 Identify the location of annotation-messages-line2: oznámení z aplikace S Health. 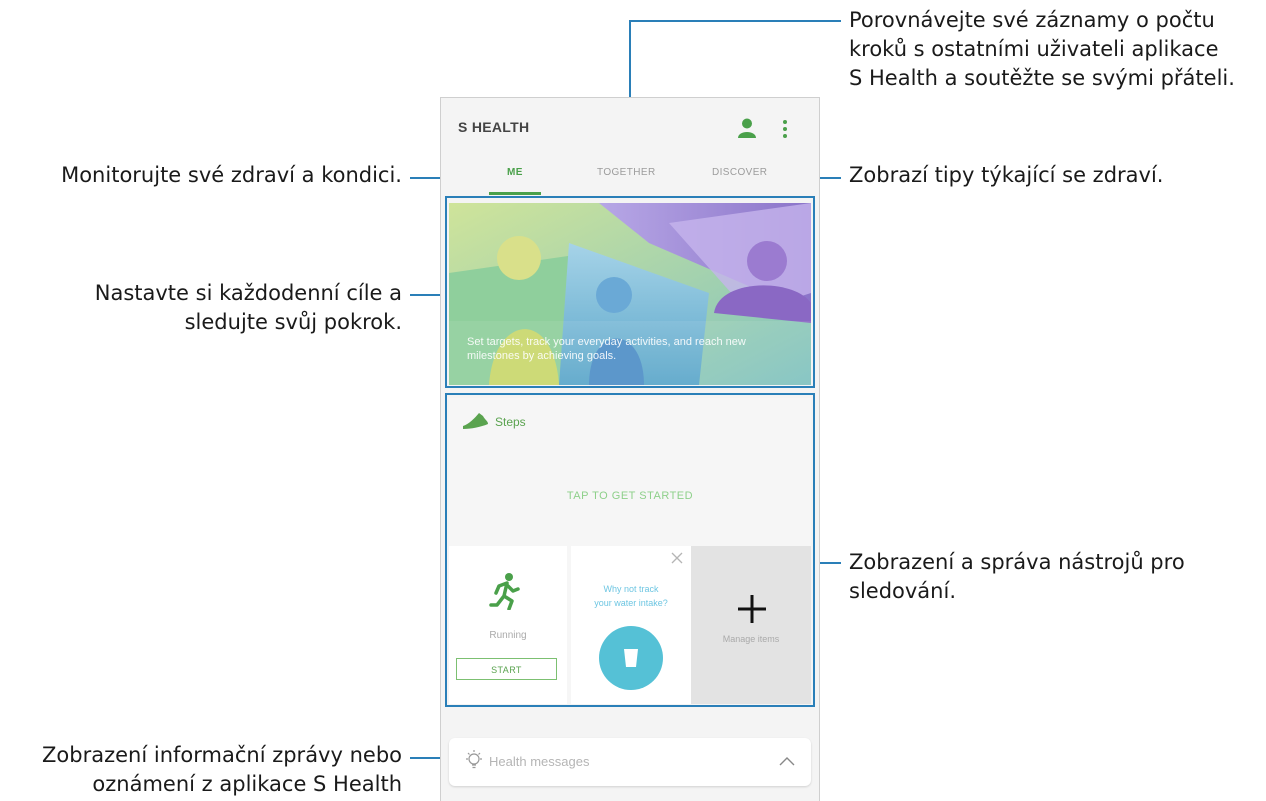
(247, 784).